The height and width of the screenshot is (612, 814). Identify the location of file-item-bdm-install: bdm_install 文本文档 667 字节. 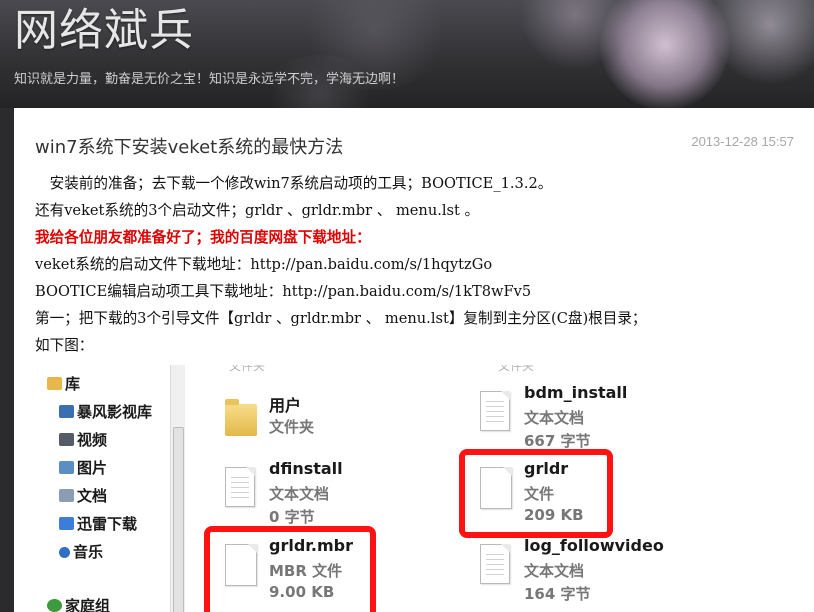
(577, 418).